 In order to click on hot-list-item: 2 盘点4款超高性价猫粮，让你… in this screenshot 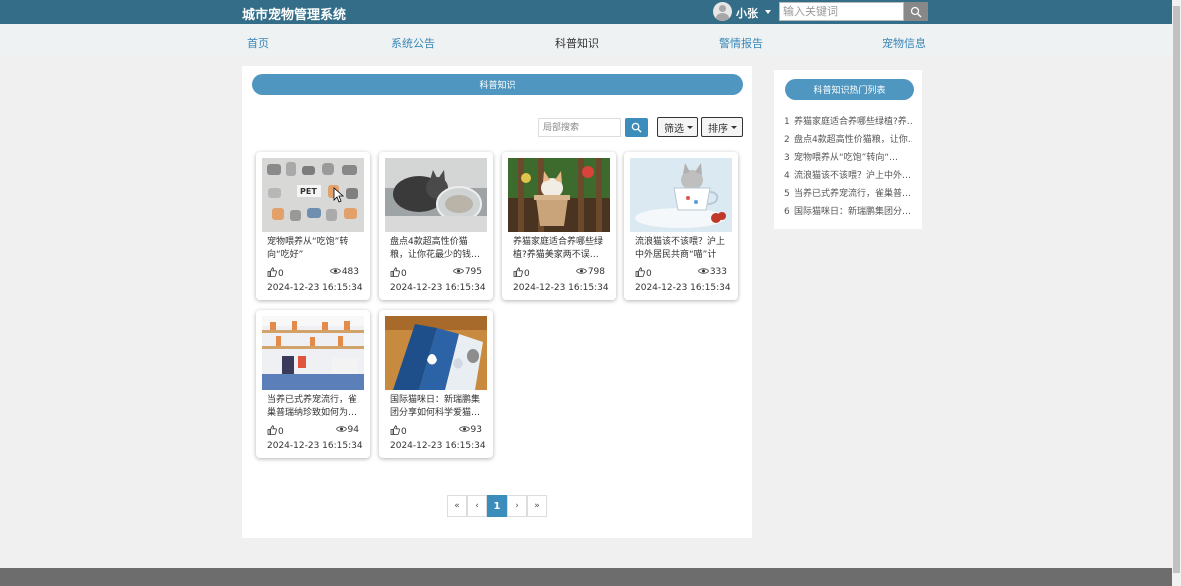, I will do `click(848, 138)`.